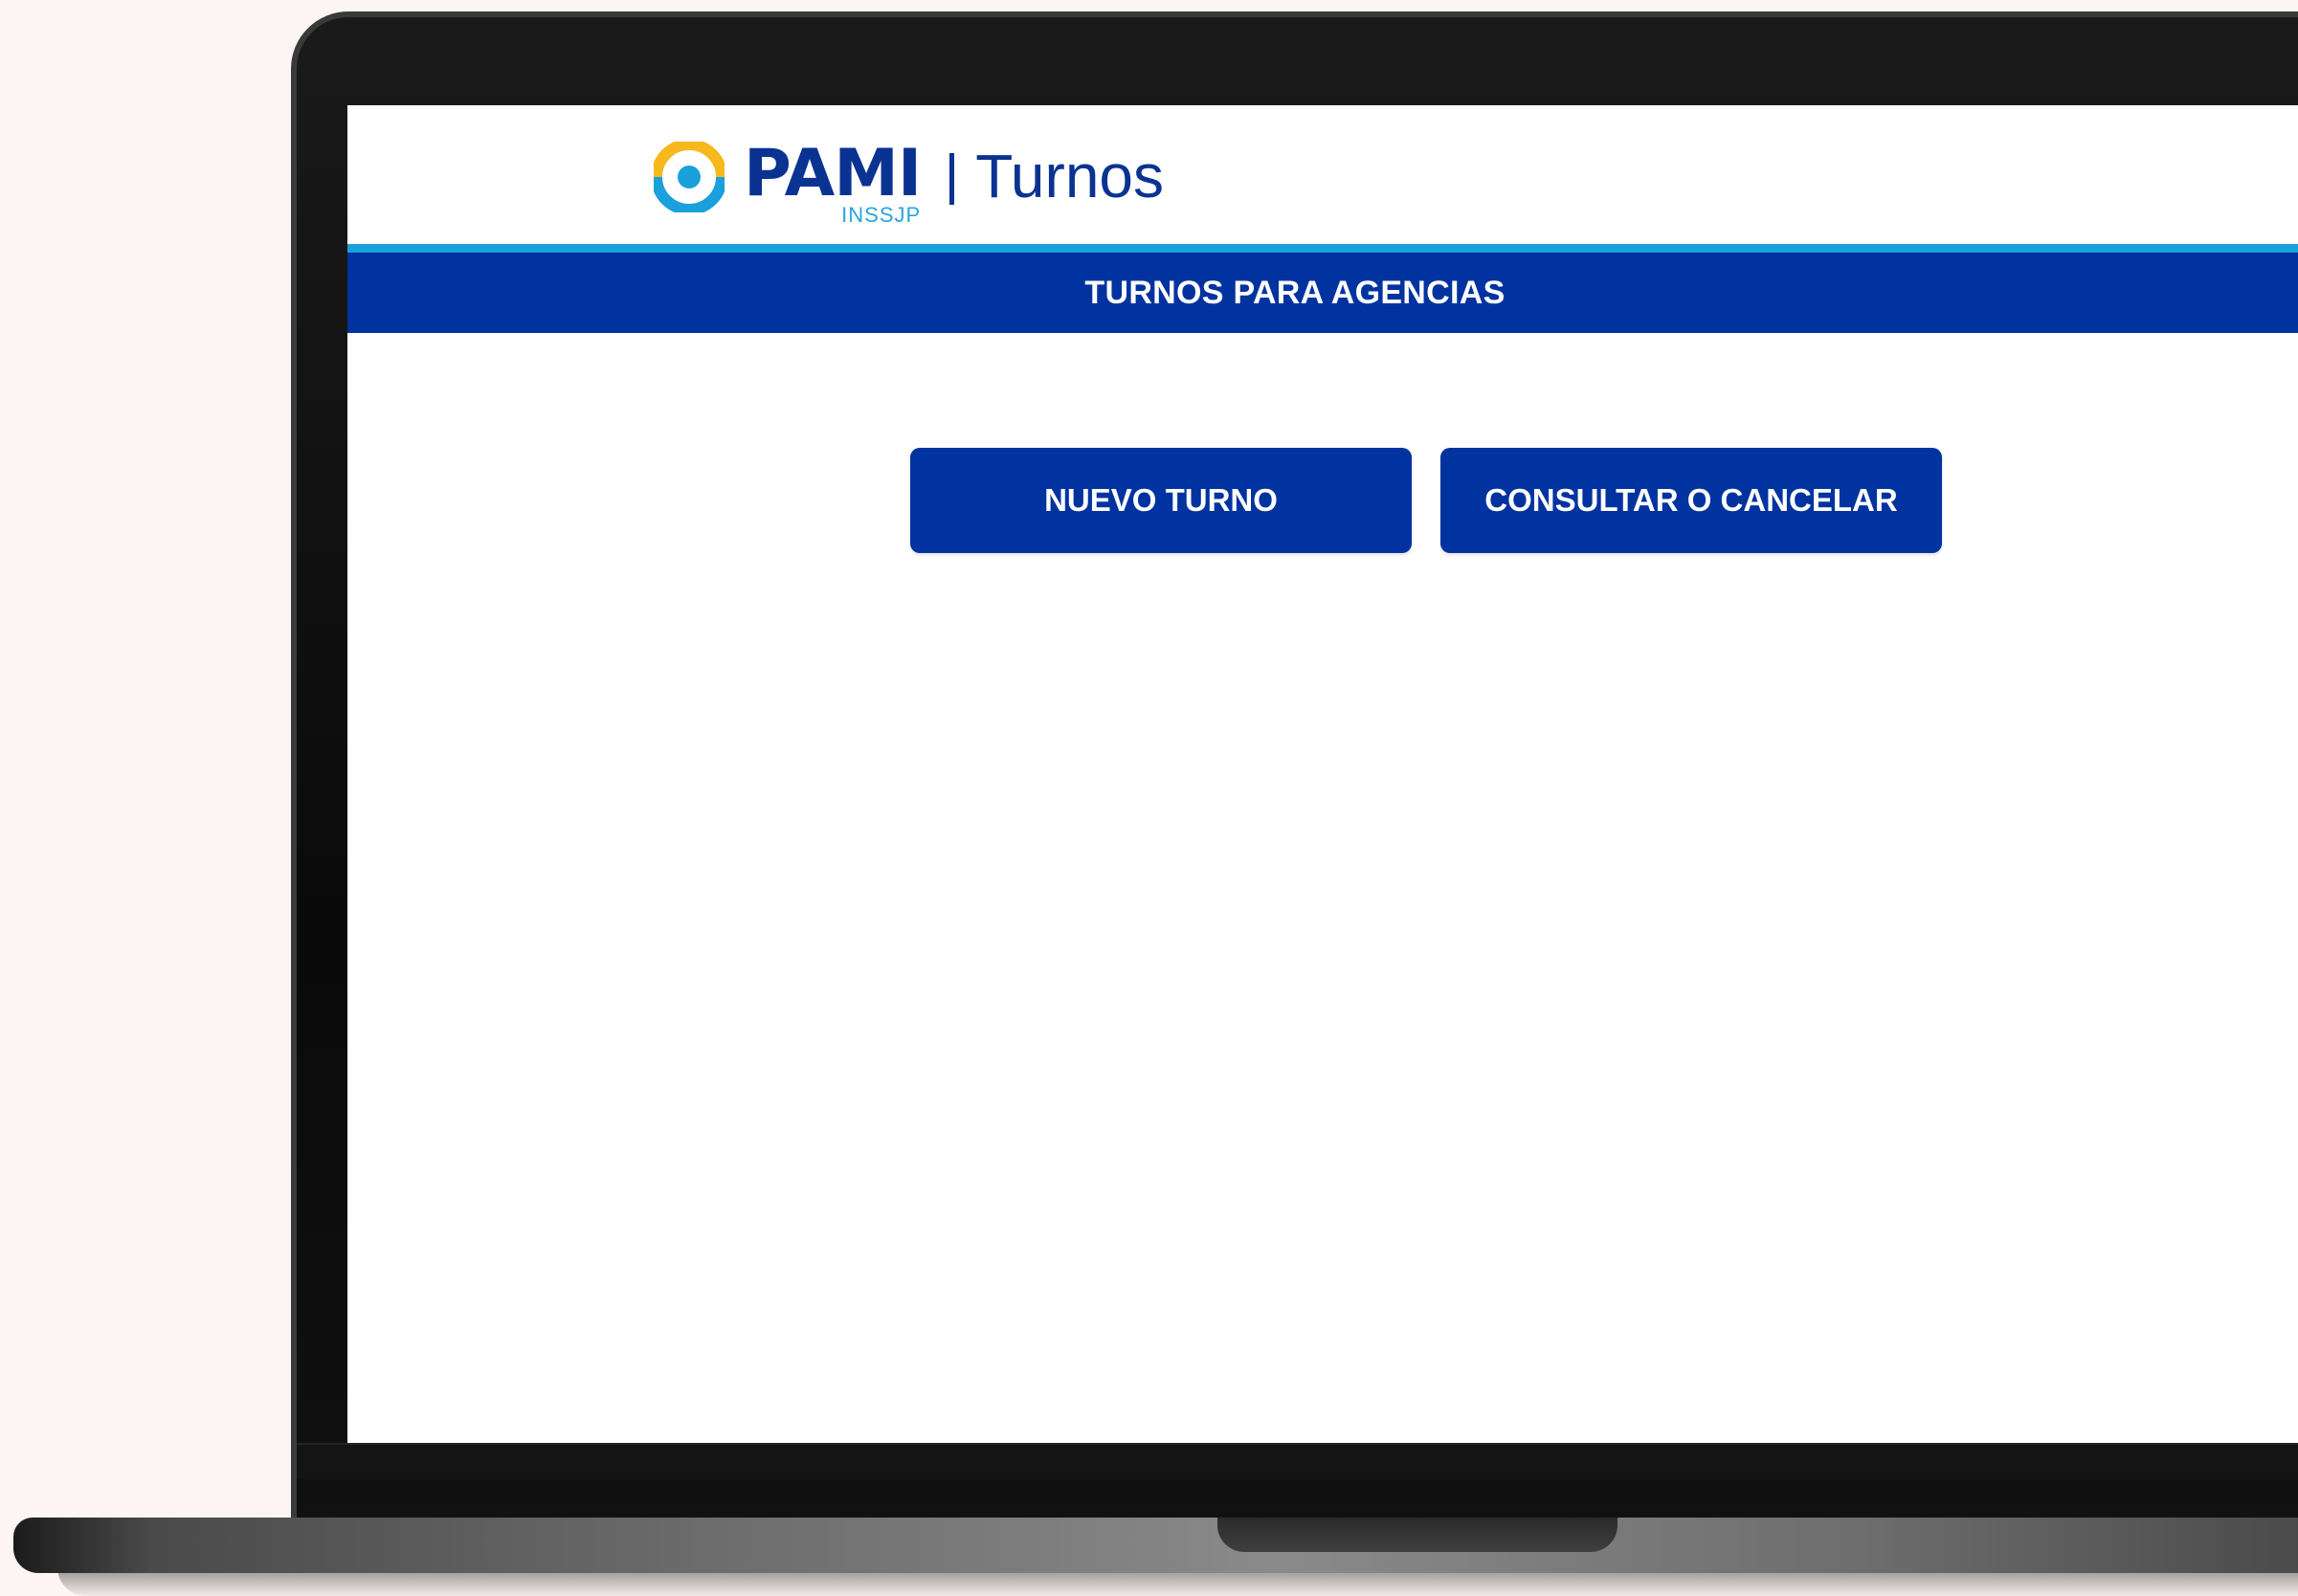 The width and height of the screenshot is (2298, 1596). Describe the element at coordinates (1691, 501) in the screenshot. I see `consult-or-cancel-button: CONSULTAR O CANCELAR` at that location.